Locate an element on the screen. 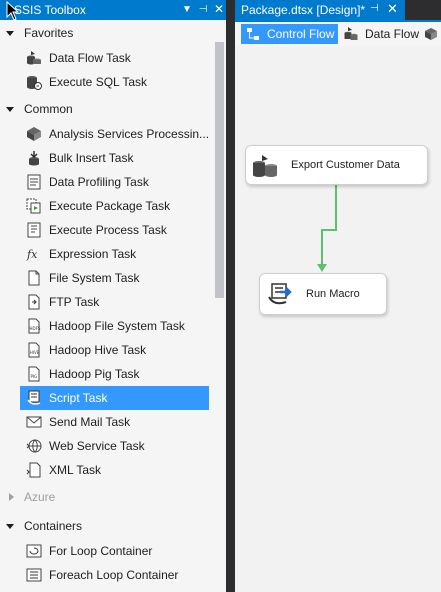 This screenshot has width=441, height=592. data-profiling-icon is located at coordinates (34, 182).